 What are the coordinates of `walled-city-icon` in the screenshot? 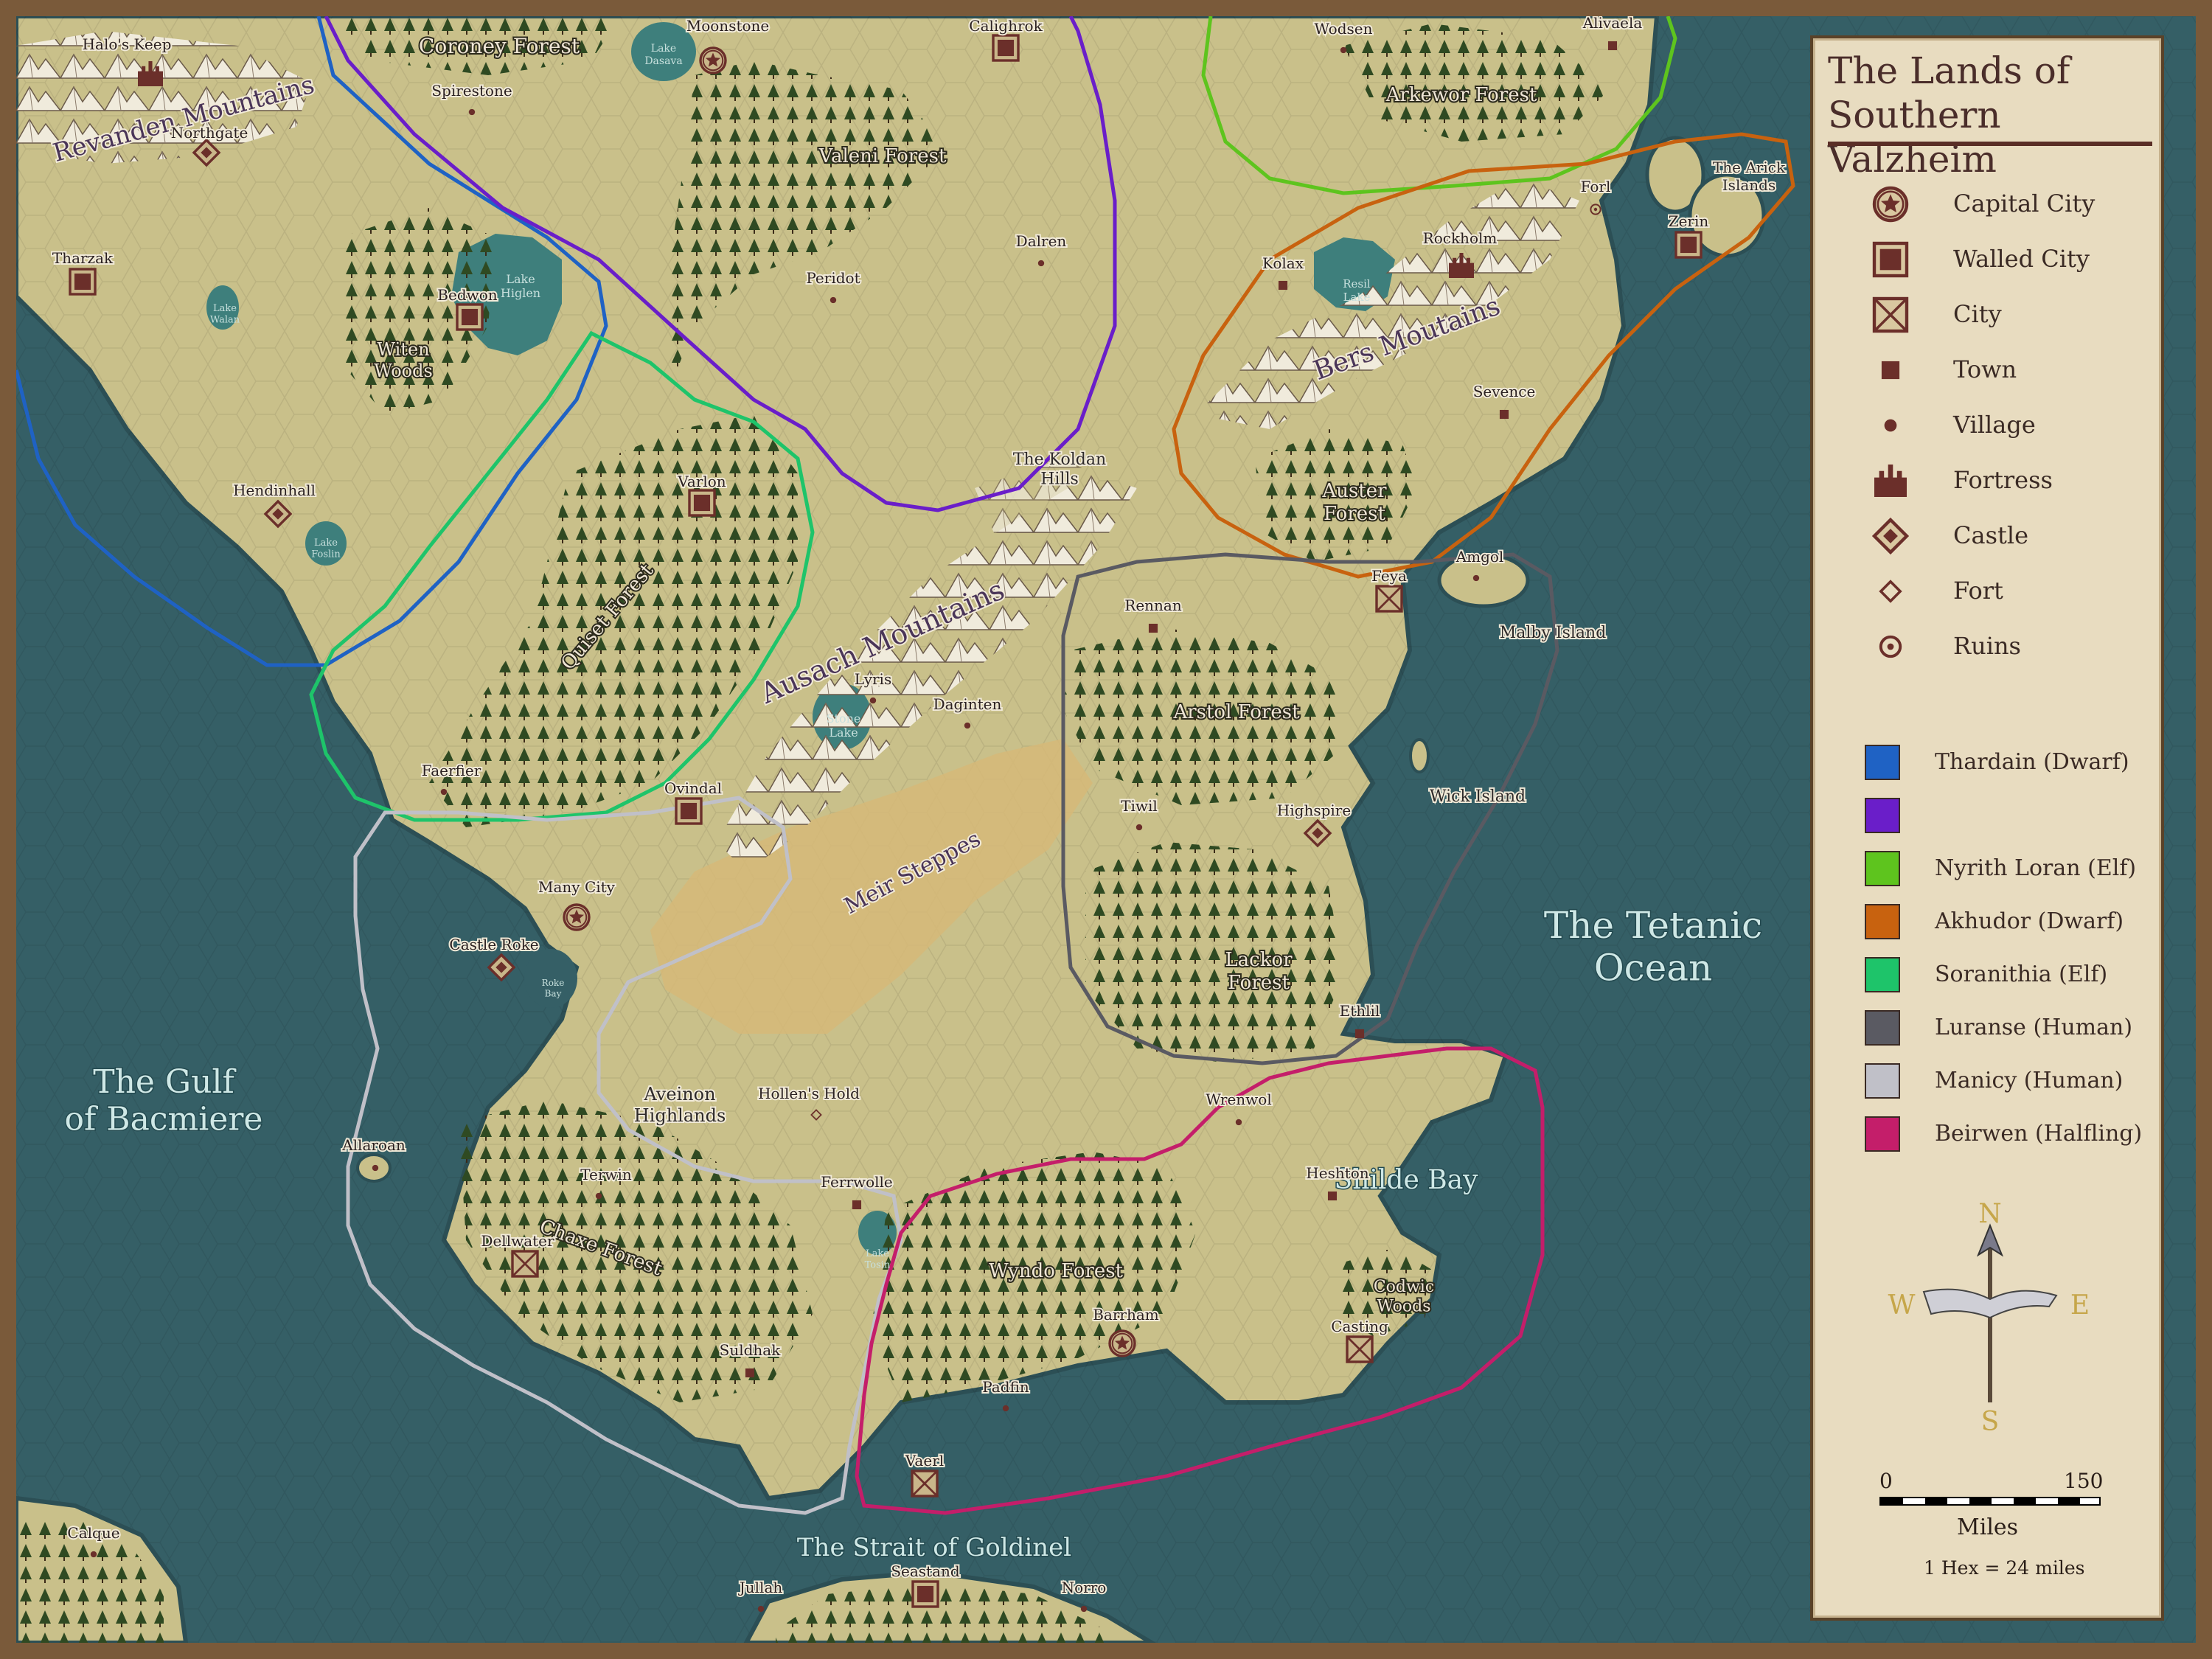 It's located at (1890, 259).